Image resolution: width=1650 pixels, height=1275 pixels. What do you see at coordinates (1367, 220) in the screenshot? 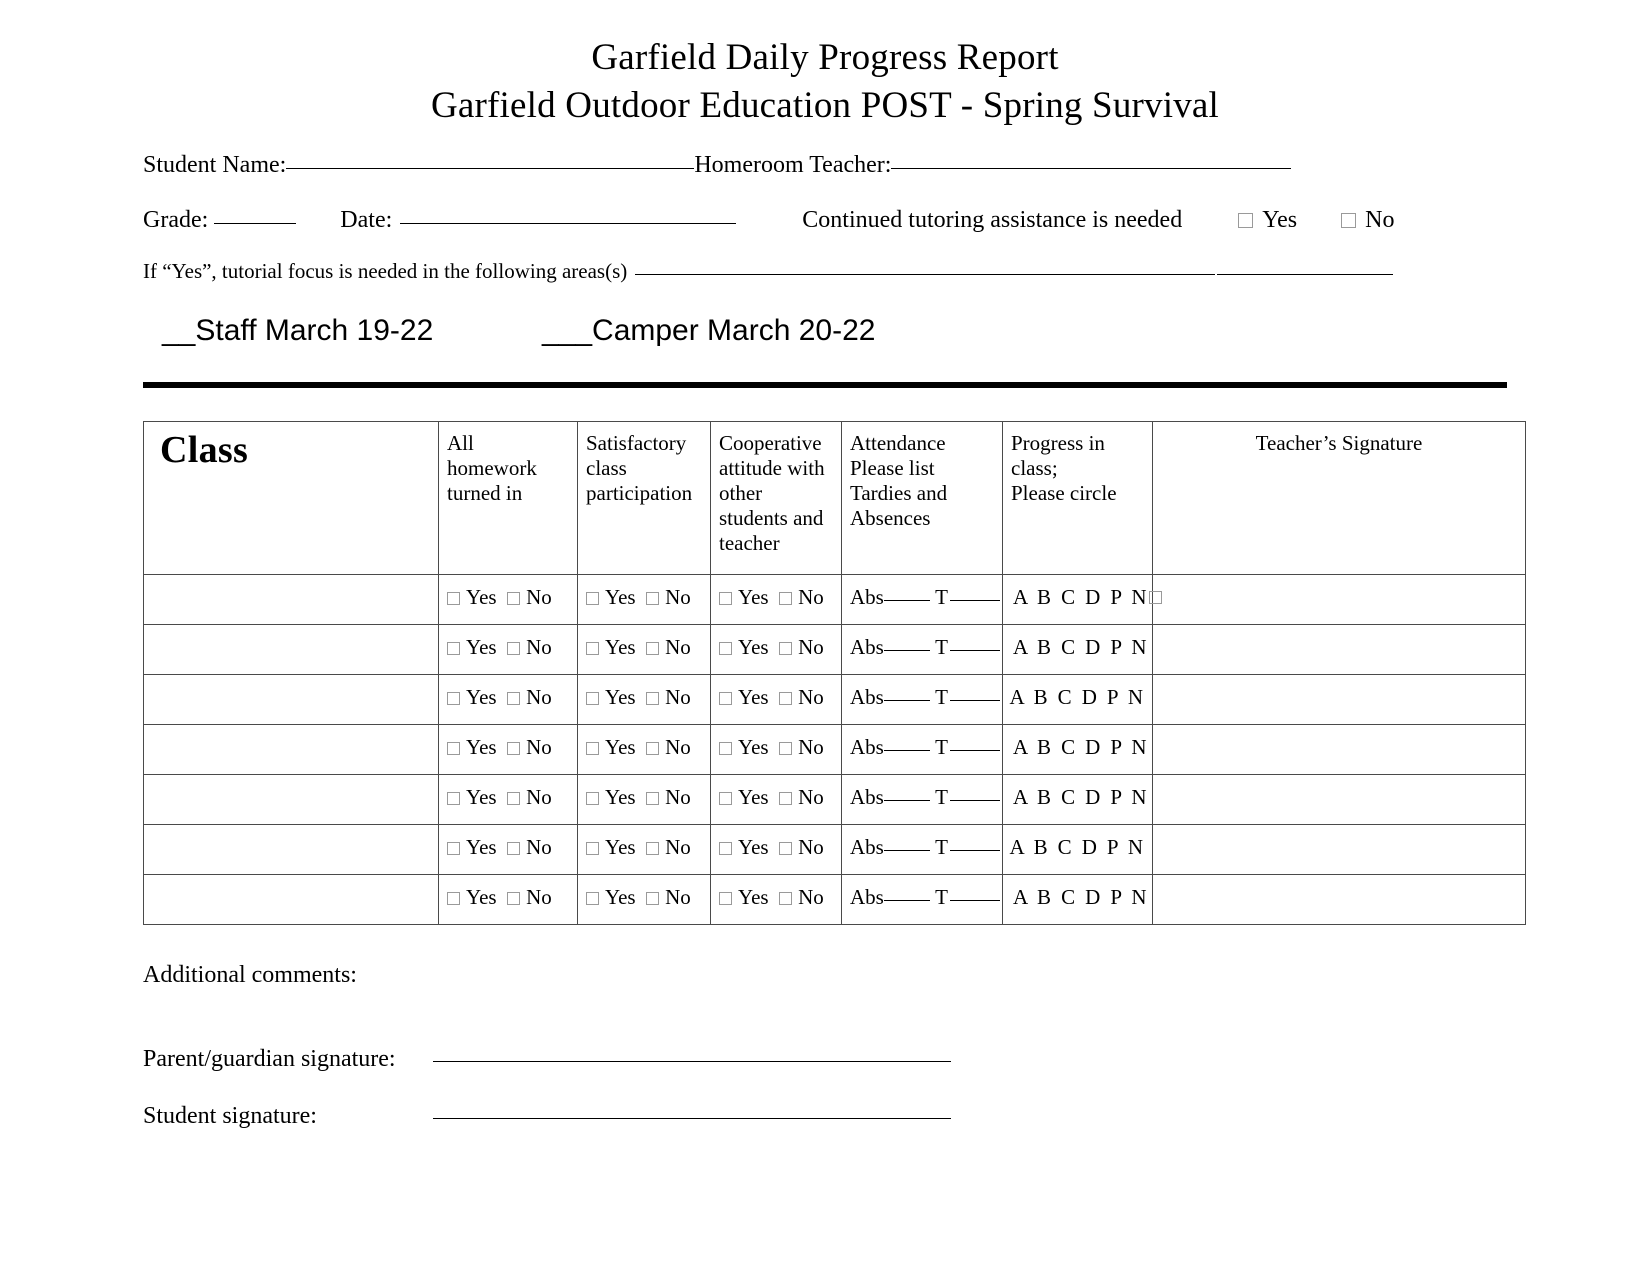
I see `tutoring-no-option: No` at bounding box center [1367, 220].